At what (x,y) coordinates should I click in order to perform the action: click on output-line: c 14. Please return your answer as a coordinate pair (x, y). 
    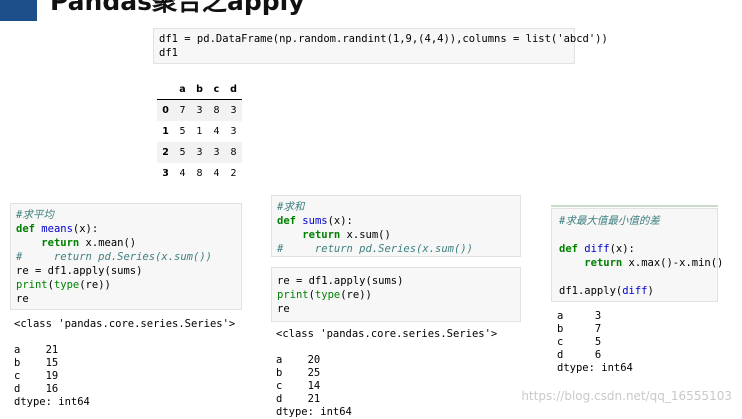
    Looking at the image, I should click on (298, 386).